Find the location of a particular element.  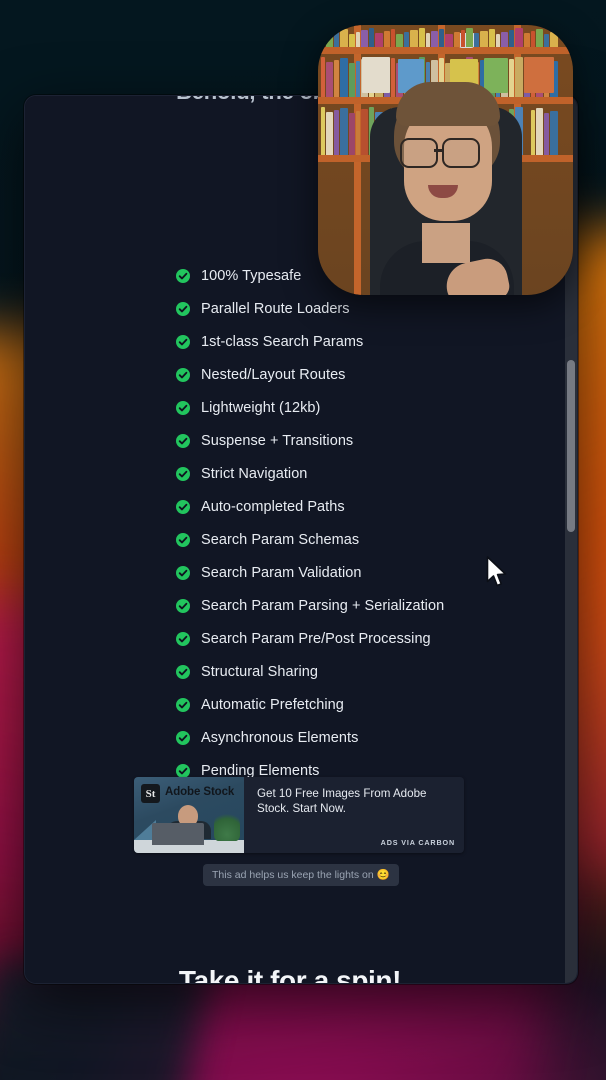

ad-image-plant is located at coordinates (227, 825).